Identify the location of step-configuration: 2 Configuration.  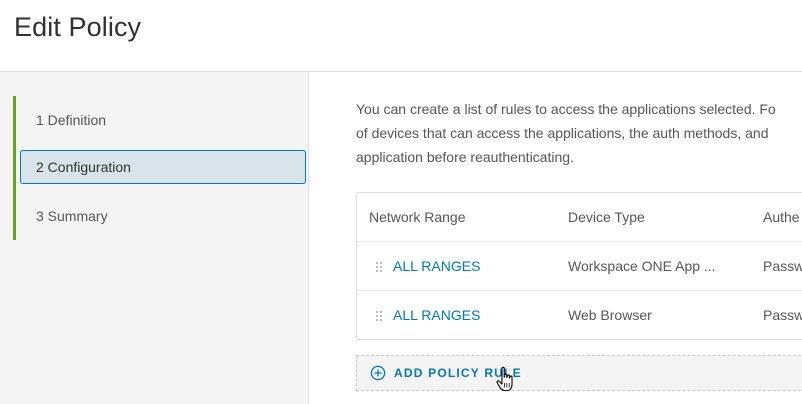
(163, 167).